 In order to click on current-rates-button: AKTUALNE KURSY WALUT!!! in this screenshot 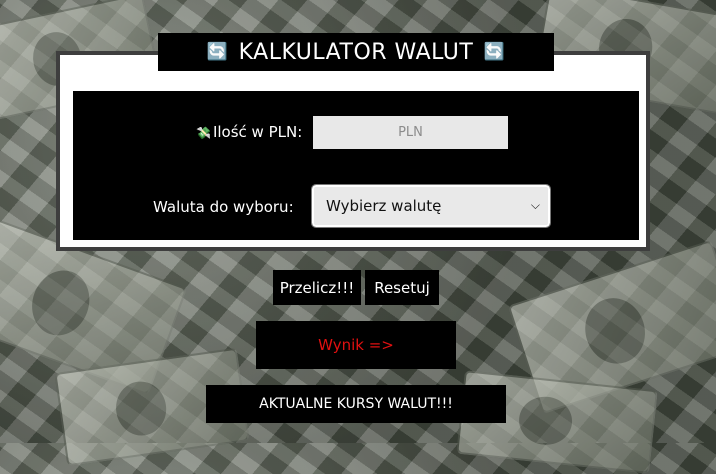, I will do `click(356, 404)`.